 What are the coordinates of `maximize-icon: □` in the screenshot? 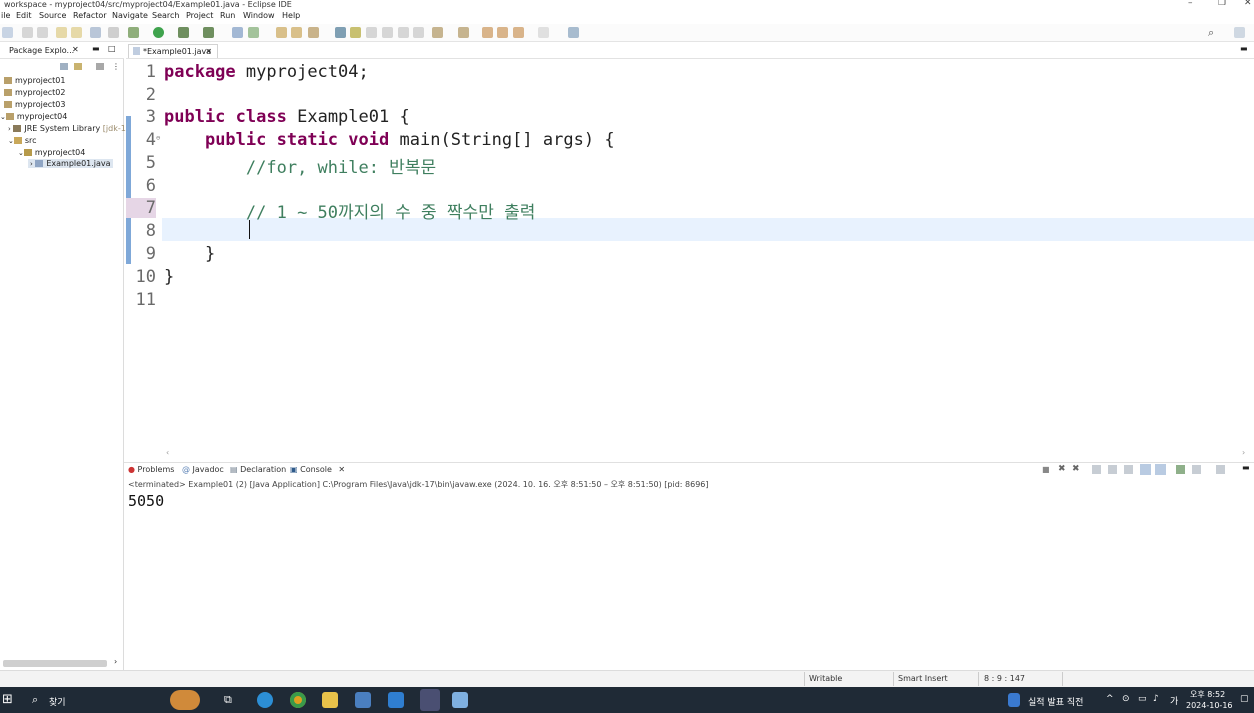 It's located at (112, 48).